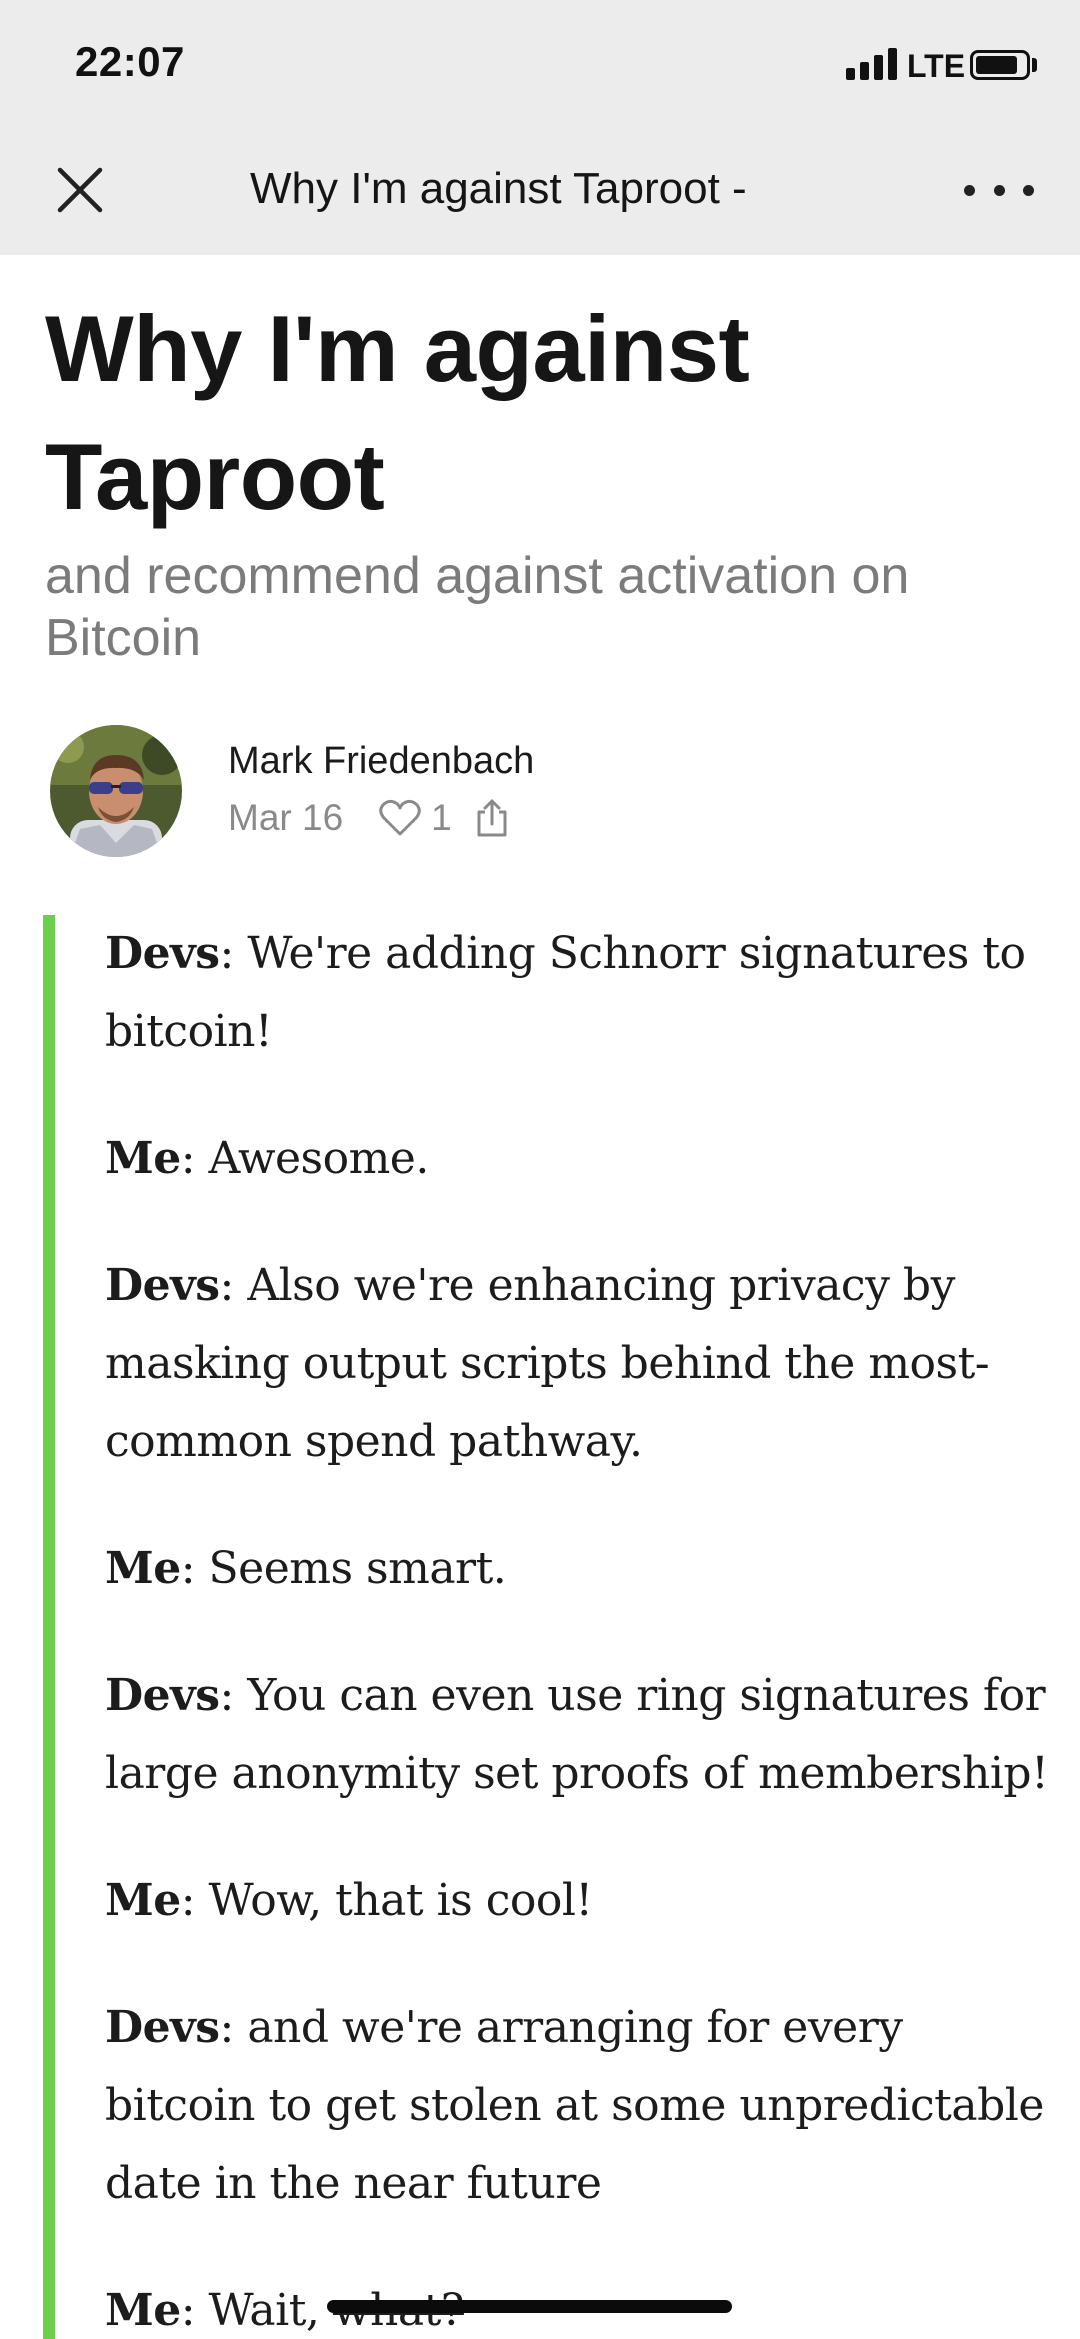 The width and height of the screenshot is (1080, 2339). What do you see at coordinates (441, 817) in the screenshot?
I see `like-count: 1` at bounding box center [441, 817].